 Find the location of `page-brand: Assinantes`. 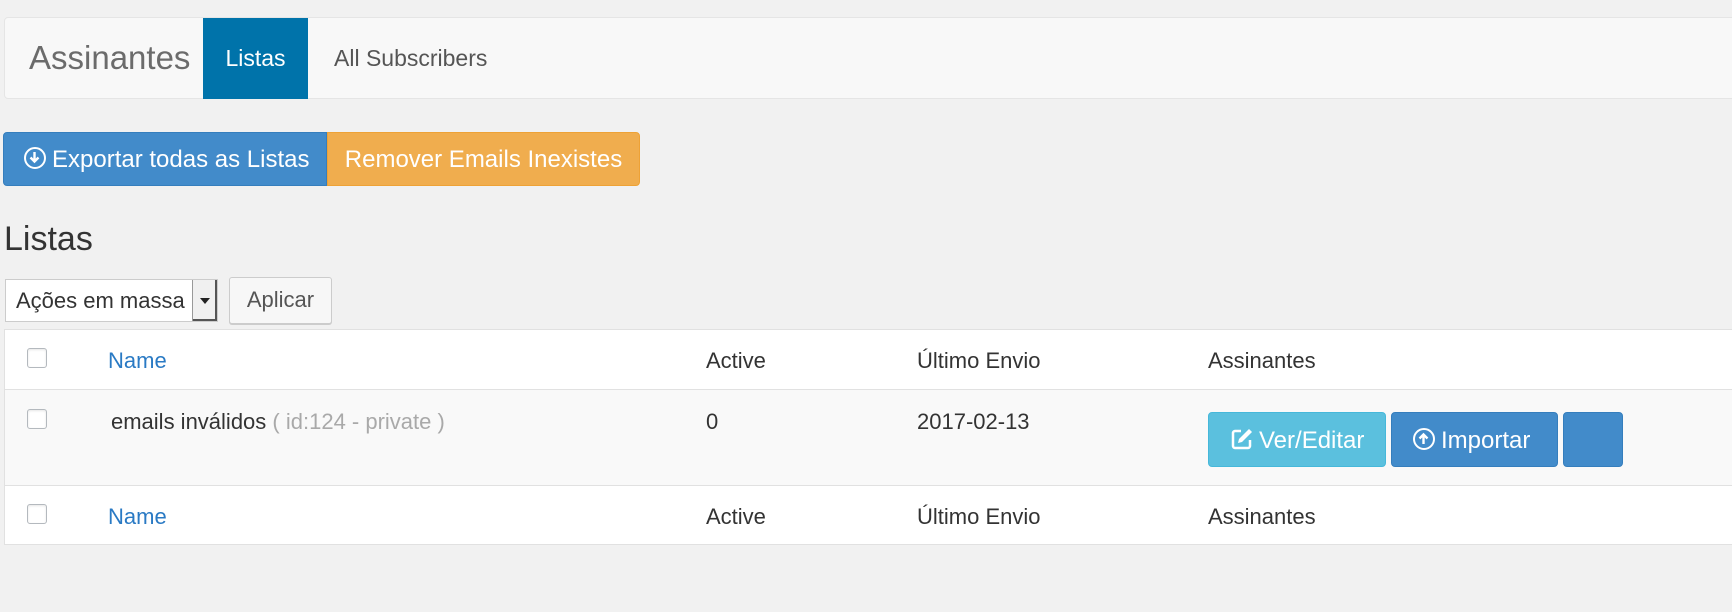

page-brand: Assinantes is located at coordinates (110, 57).